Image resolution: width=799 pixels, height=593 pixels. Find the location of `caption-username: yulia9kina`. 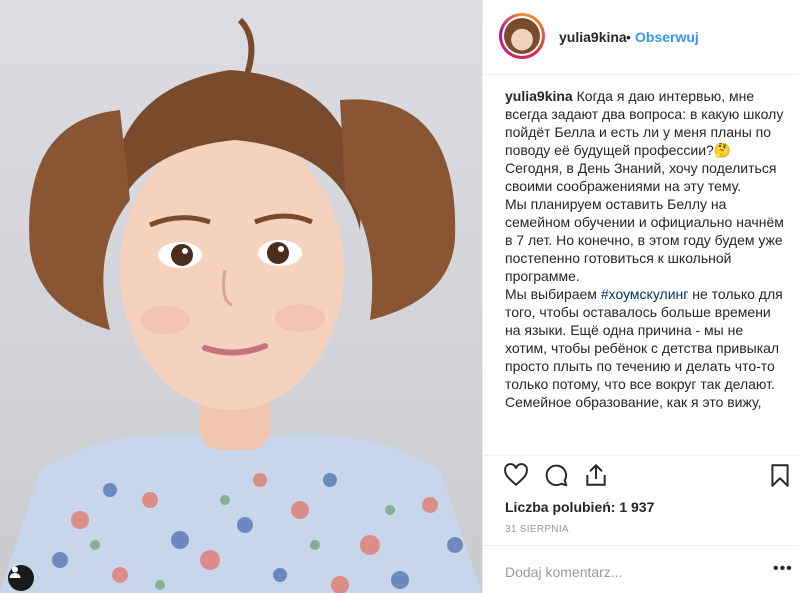

caption-username: yulia9kina is located at coordinates (539, 96).